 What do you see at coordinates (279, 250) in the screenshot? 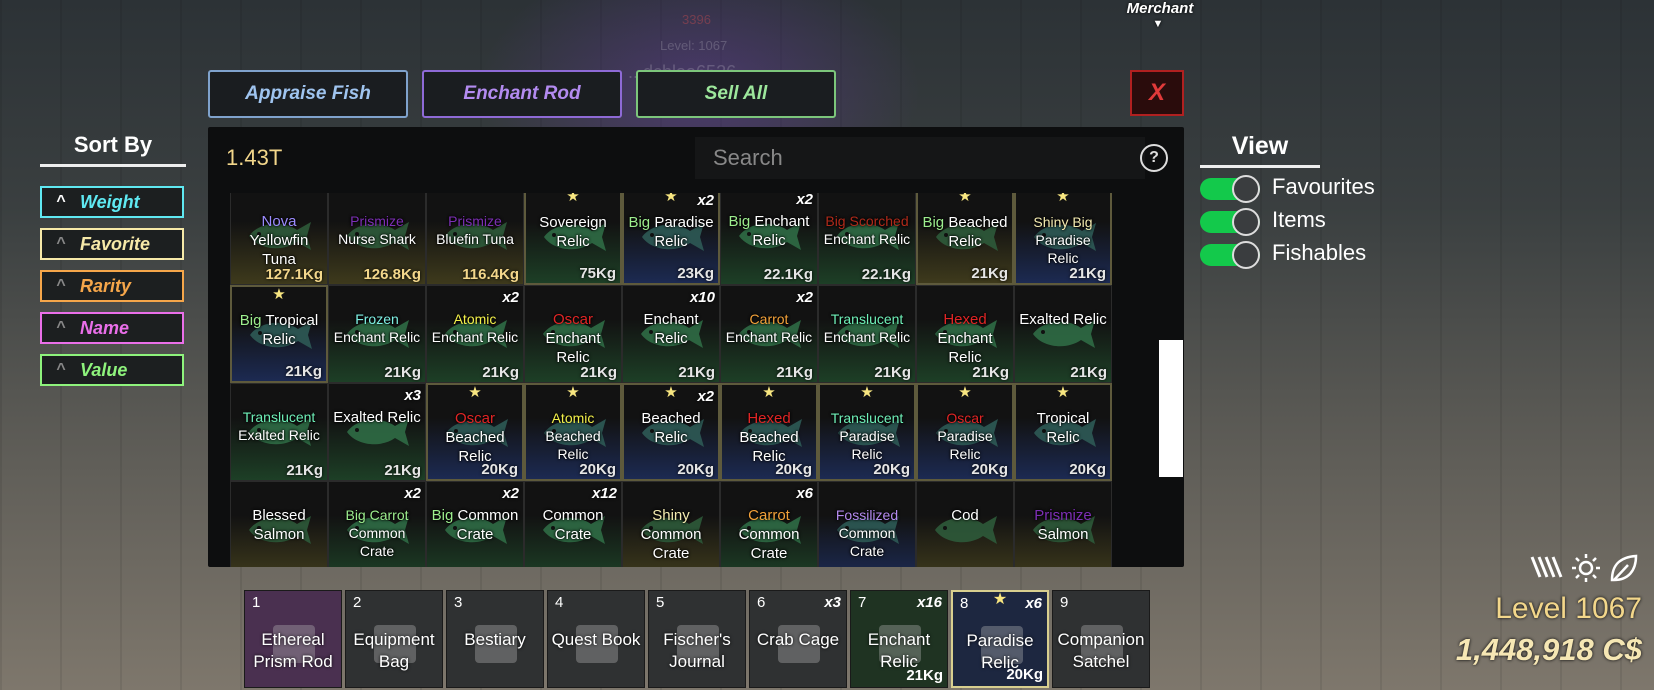
I see `item-base-name: Yellowfin Tuna` at bounding box center [279, 250].